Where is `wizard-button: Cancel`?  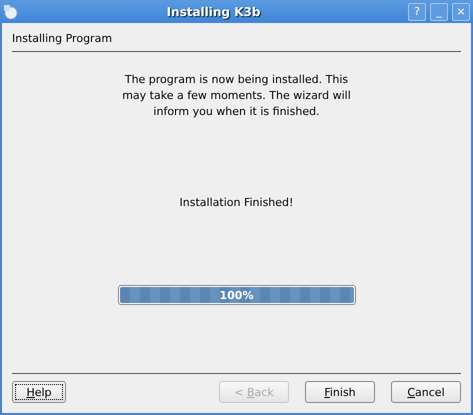
wizard-button: Cancel is located at coordinates (426, 392).